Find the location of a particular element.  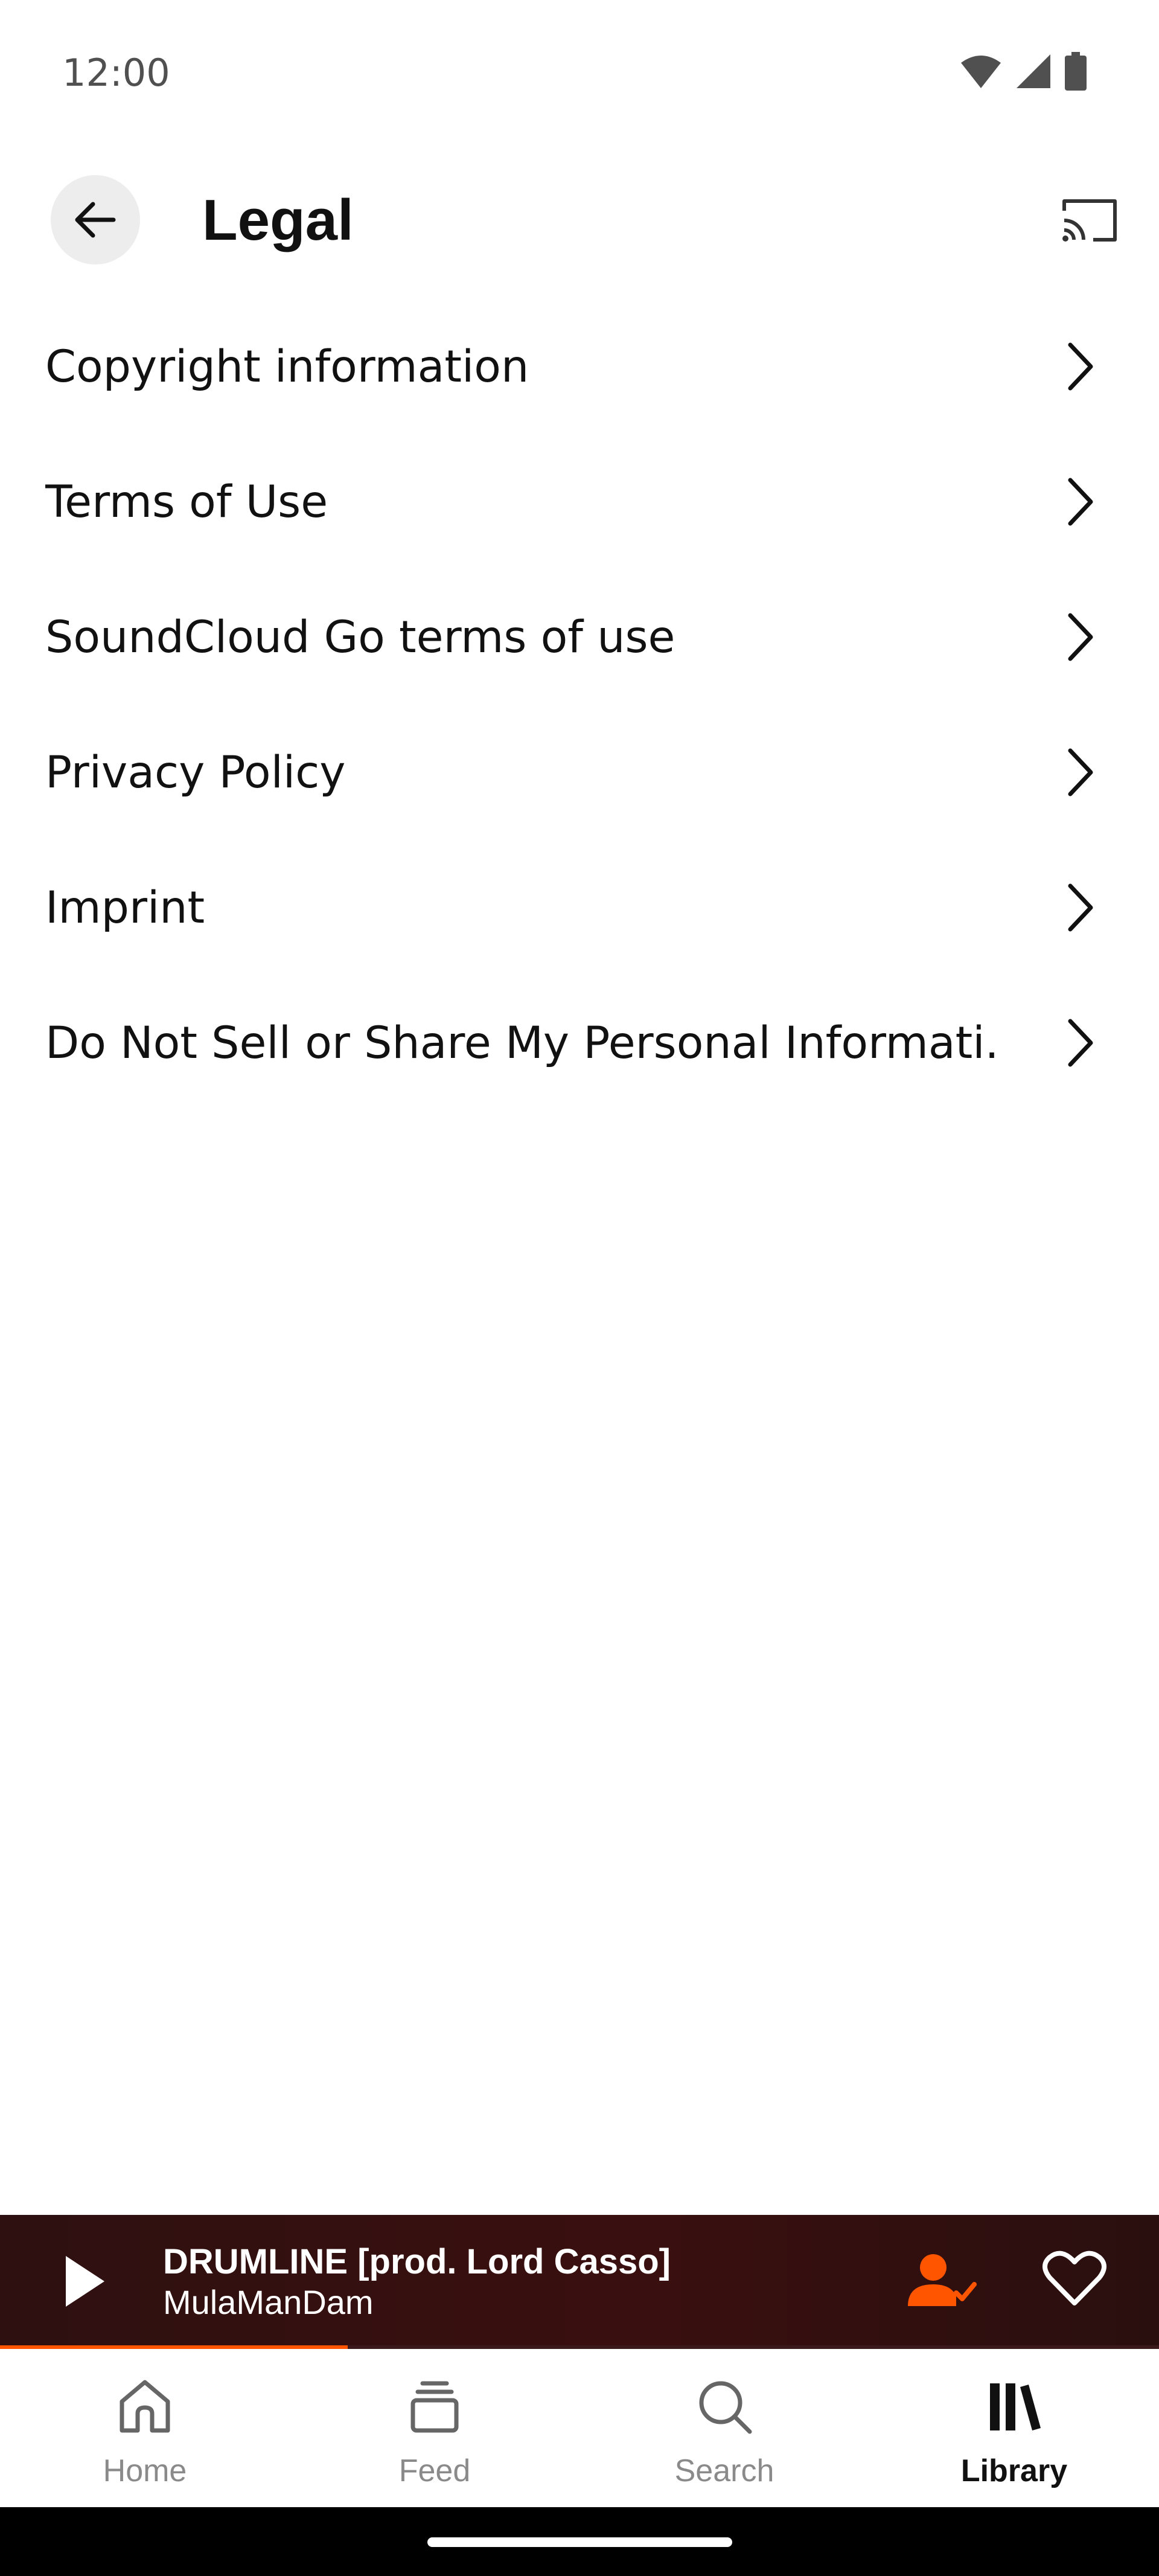

signal-icon is located at coordinates (1033, 71).